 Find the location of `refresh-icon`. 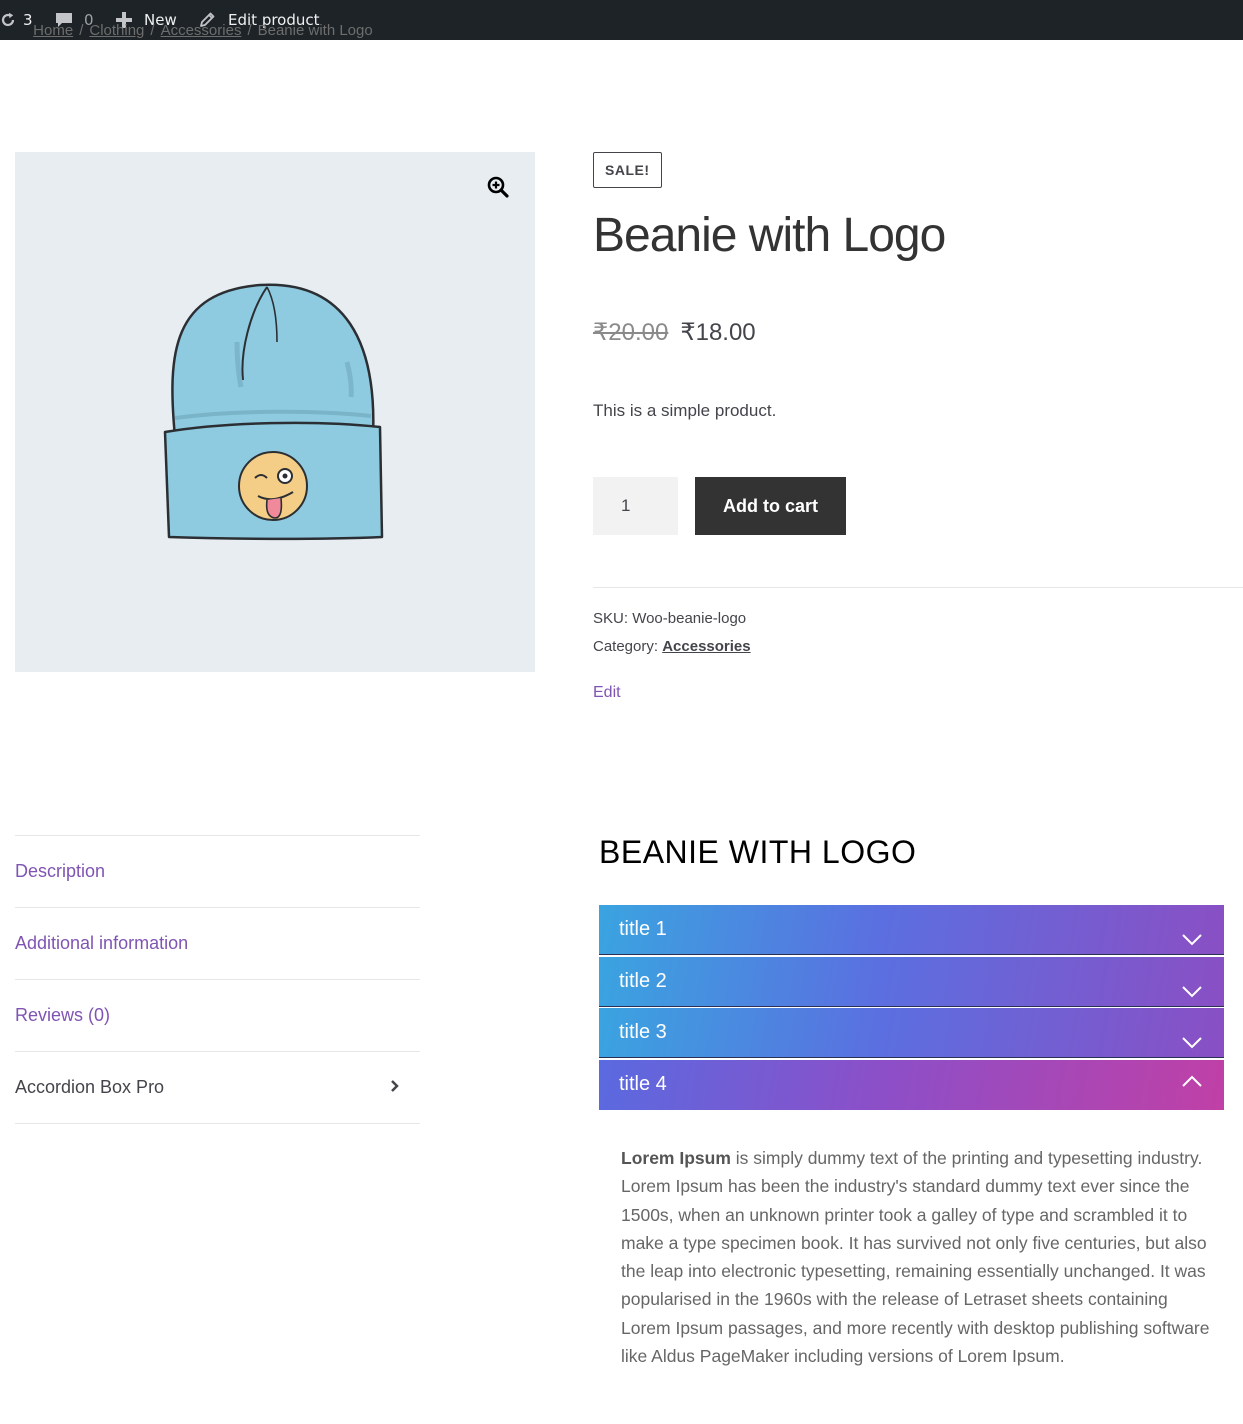

refresh-icon is located at coordinates (8, 20).